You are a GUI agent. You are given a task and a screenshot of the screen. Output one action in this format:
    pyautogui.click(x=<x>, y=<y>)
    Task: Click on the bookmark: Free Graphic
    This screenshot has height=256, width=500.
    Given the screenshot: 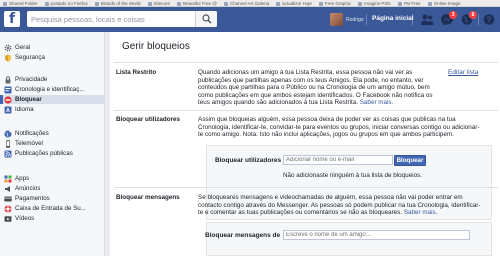 What is the action you would take?
    pyautogui.click(x=335, y=3)
    